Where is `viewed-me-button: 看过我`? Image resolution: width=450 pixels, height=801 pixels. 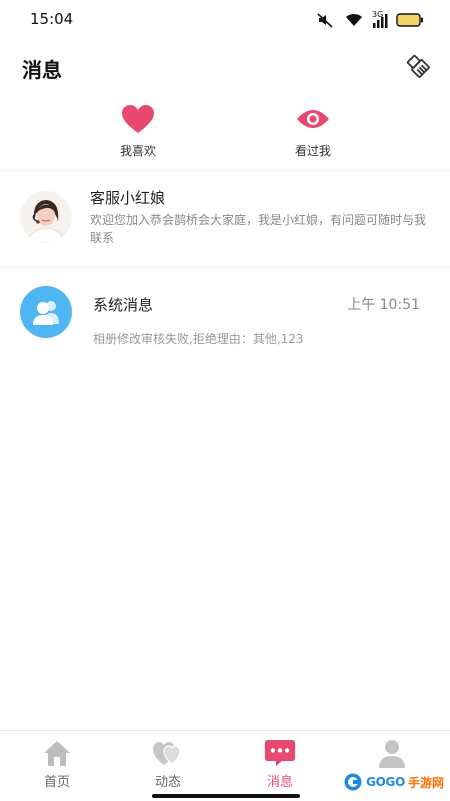 viewed-me-button: 看过我 is located at coordinates (313, 130).